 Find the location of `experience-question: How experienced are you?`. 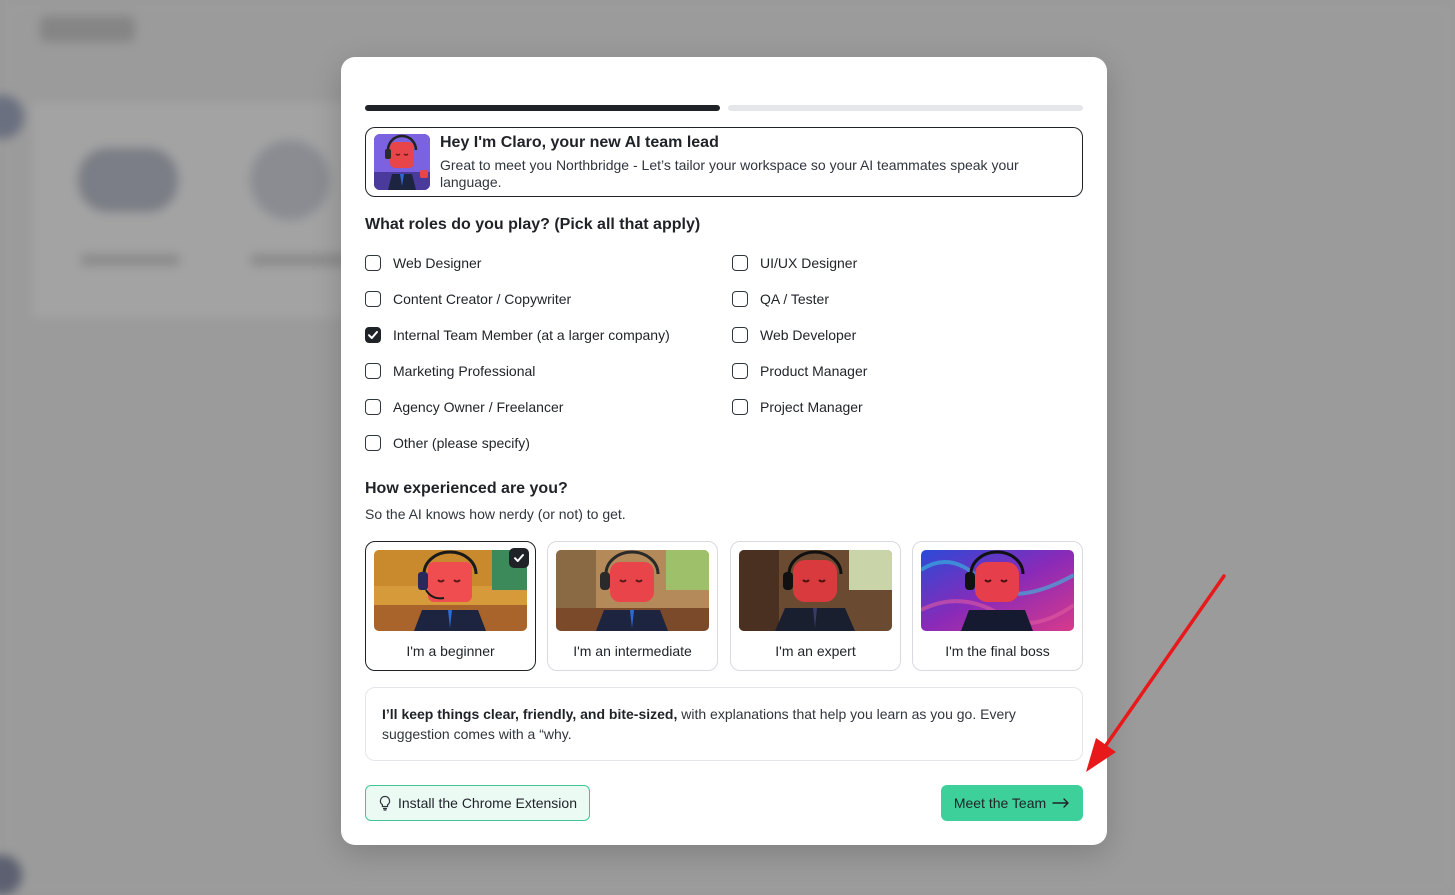

experience-question: How experienced are you? is located at coordinates (466, 488).